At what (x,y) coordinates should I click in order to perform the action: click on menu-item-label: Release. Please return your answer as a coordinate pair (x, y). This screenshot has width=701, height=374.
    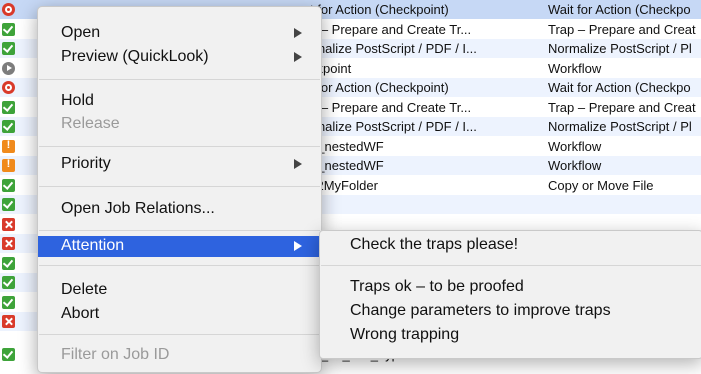
    Looking at the image, I should click on (90, 123).